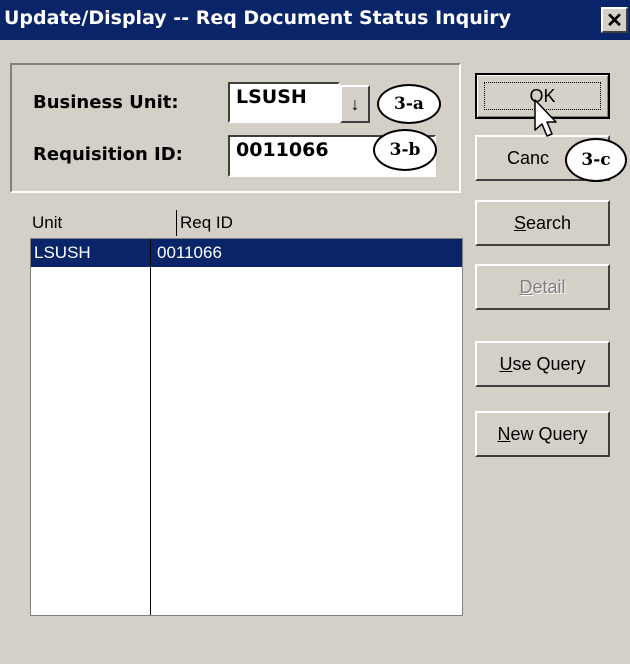 This screenshot has height=664, width=630. I want to click on search-label: Search, so click(542, 222).